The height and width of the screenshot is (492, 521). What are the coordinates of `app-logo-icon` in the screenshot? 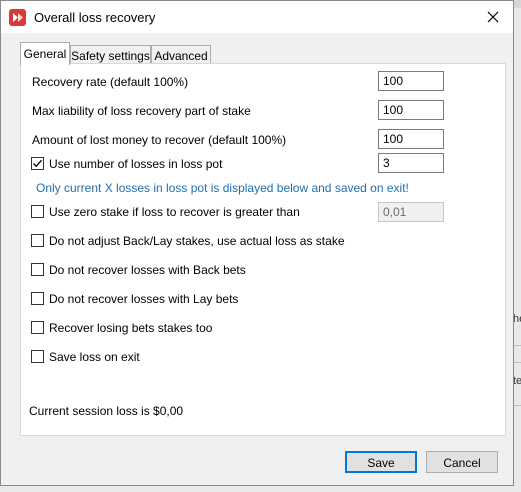 It's located at (17, 17).